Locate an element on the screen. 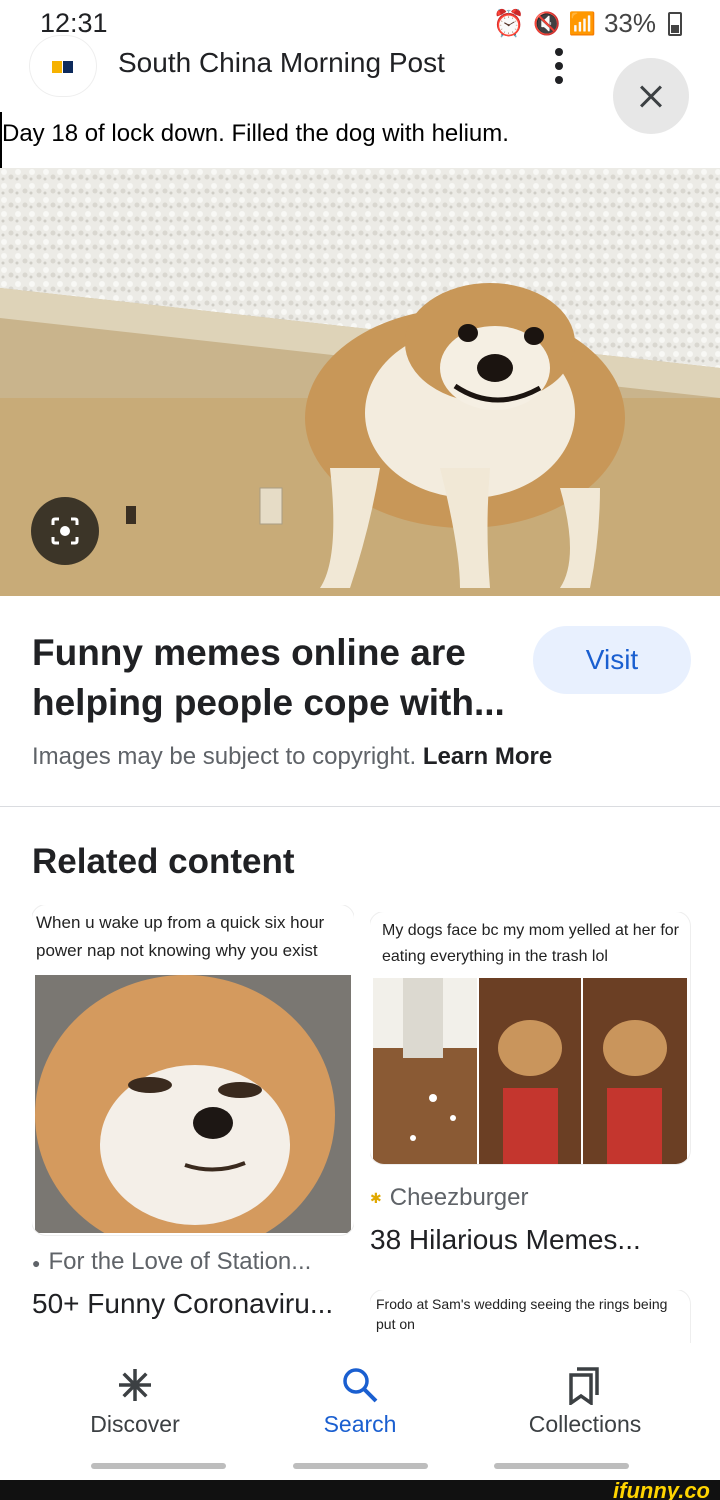 The width and height of the screenshot is (720, 1500). nav-label: Discover is located at coordinates (135, 1424).